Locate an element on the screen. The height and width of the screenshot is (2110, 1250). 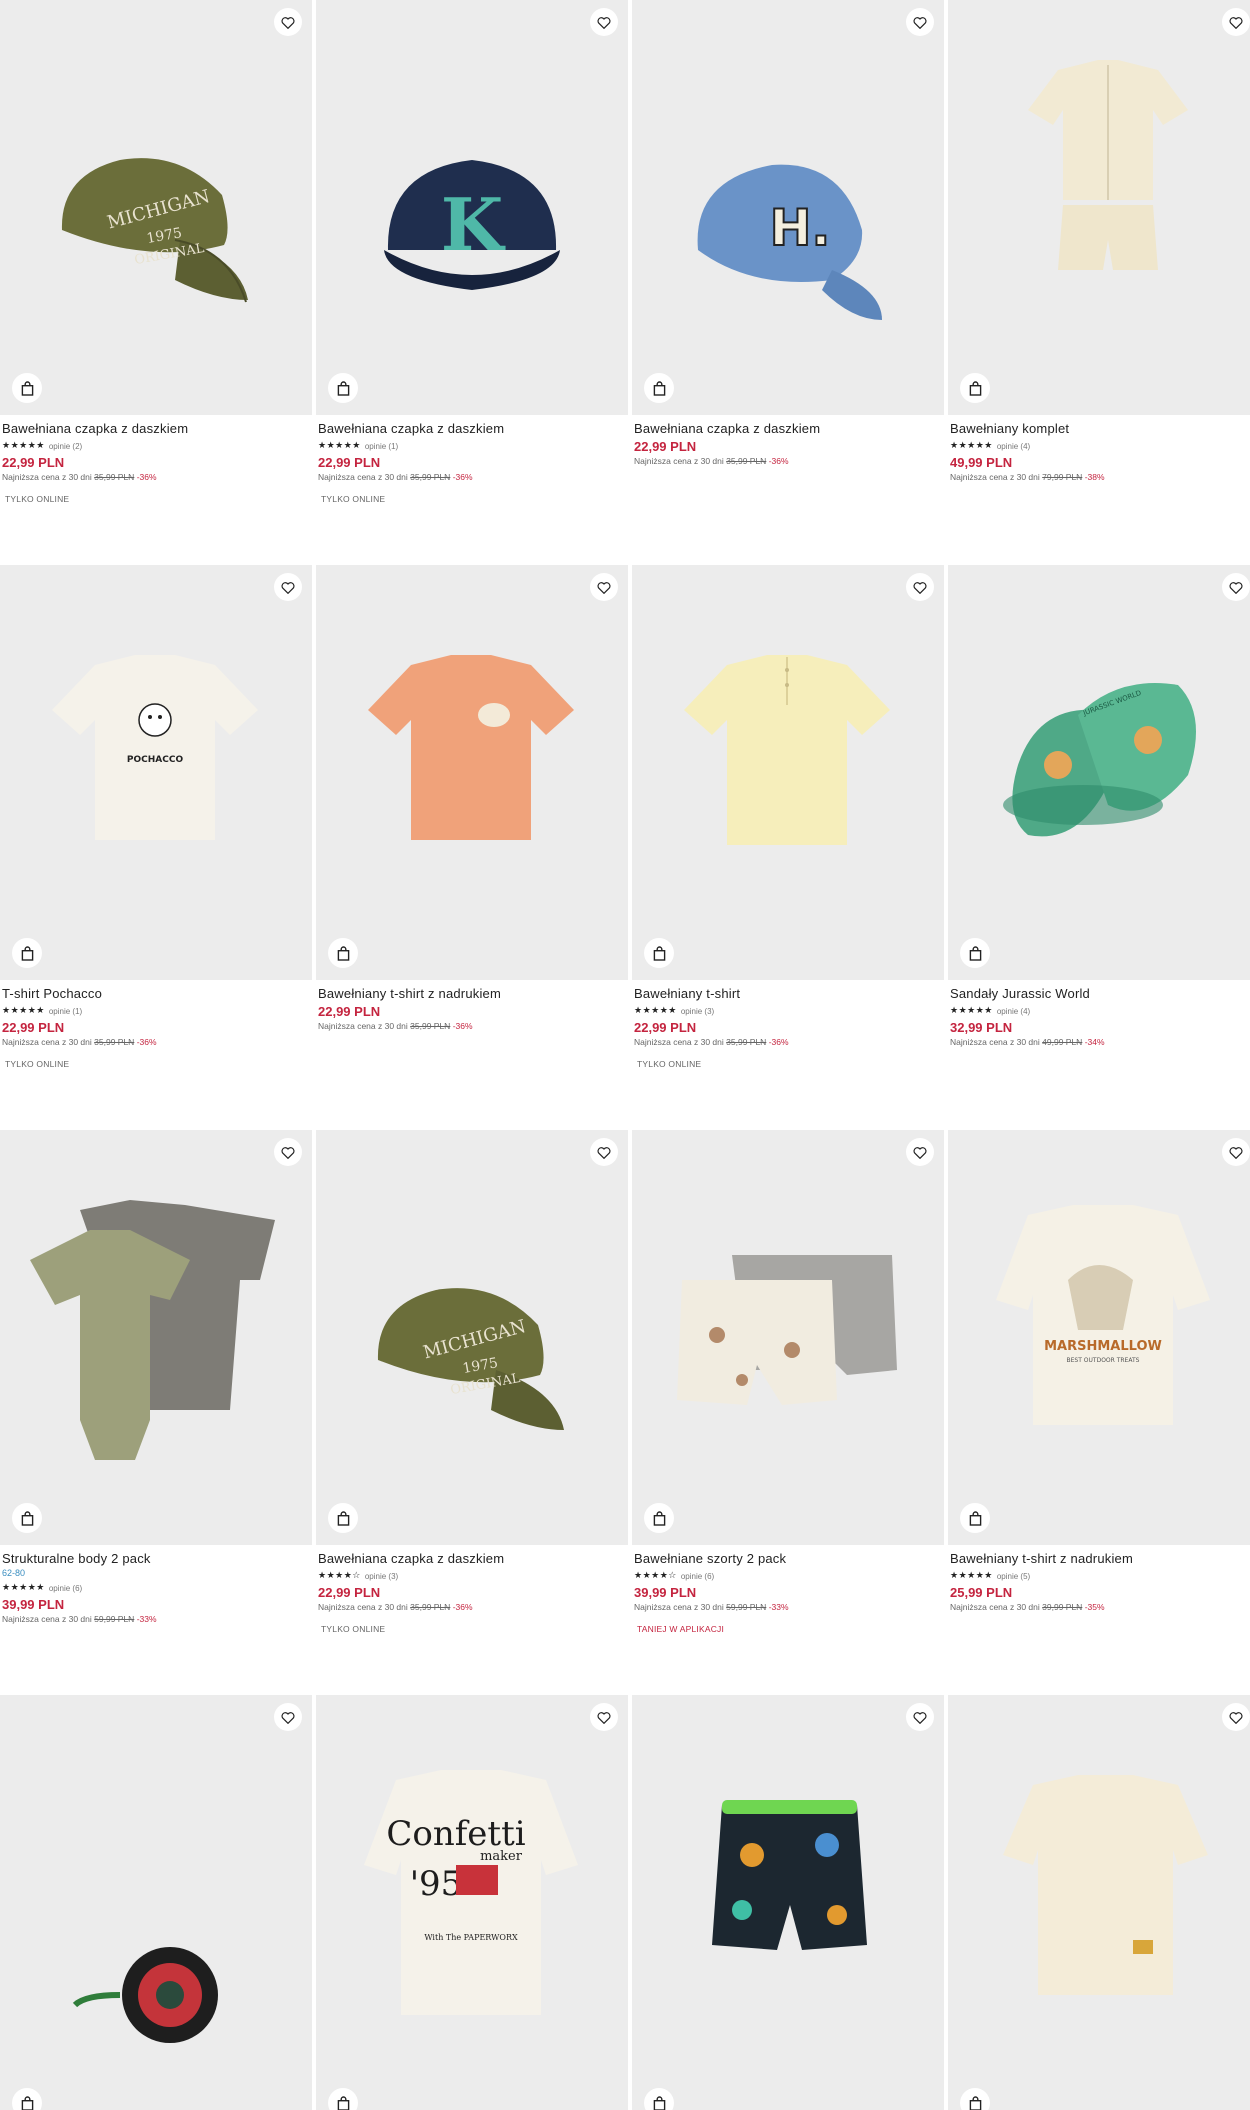
product-image: H. is located at coordinates (788, 207).